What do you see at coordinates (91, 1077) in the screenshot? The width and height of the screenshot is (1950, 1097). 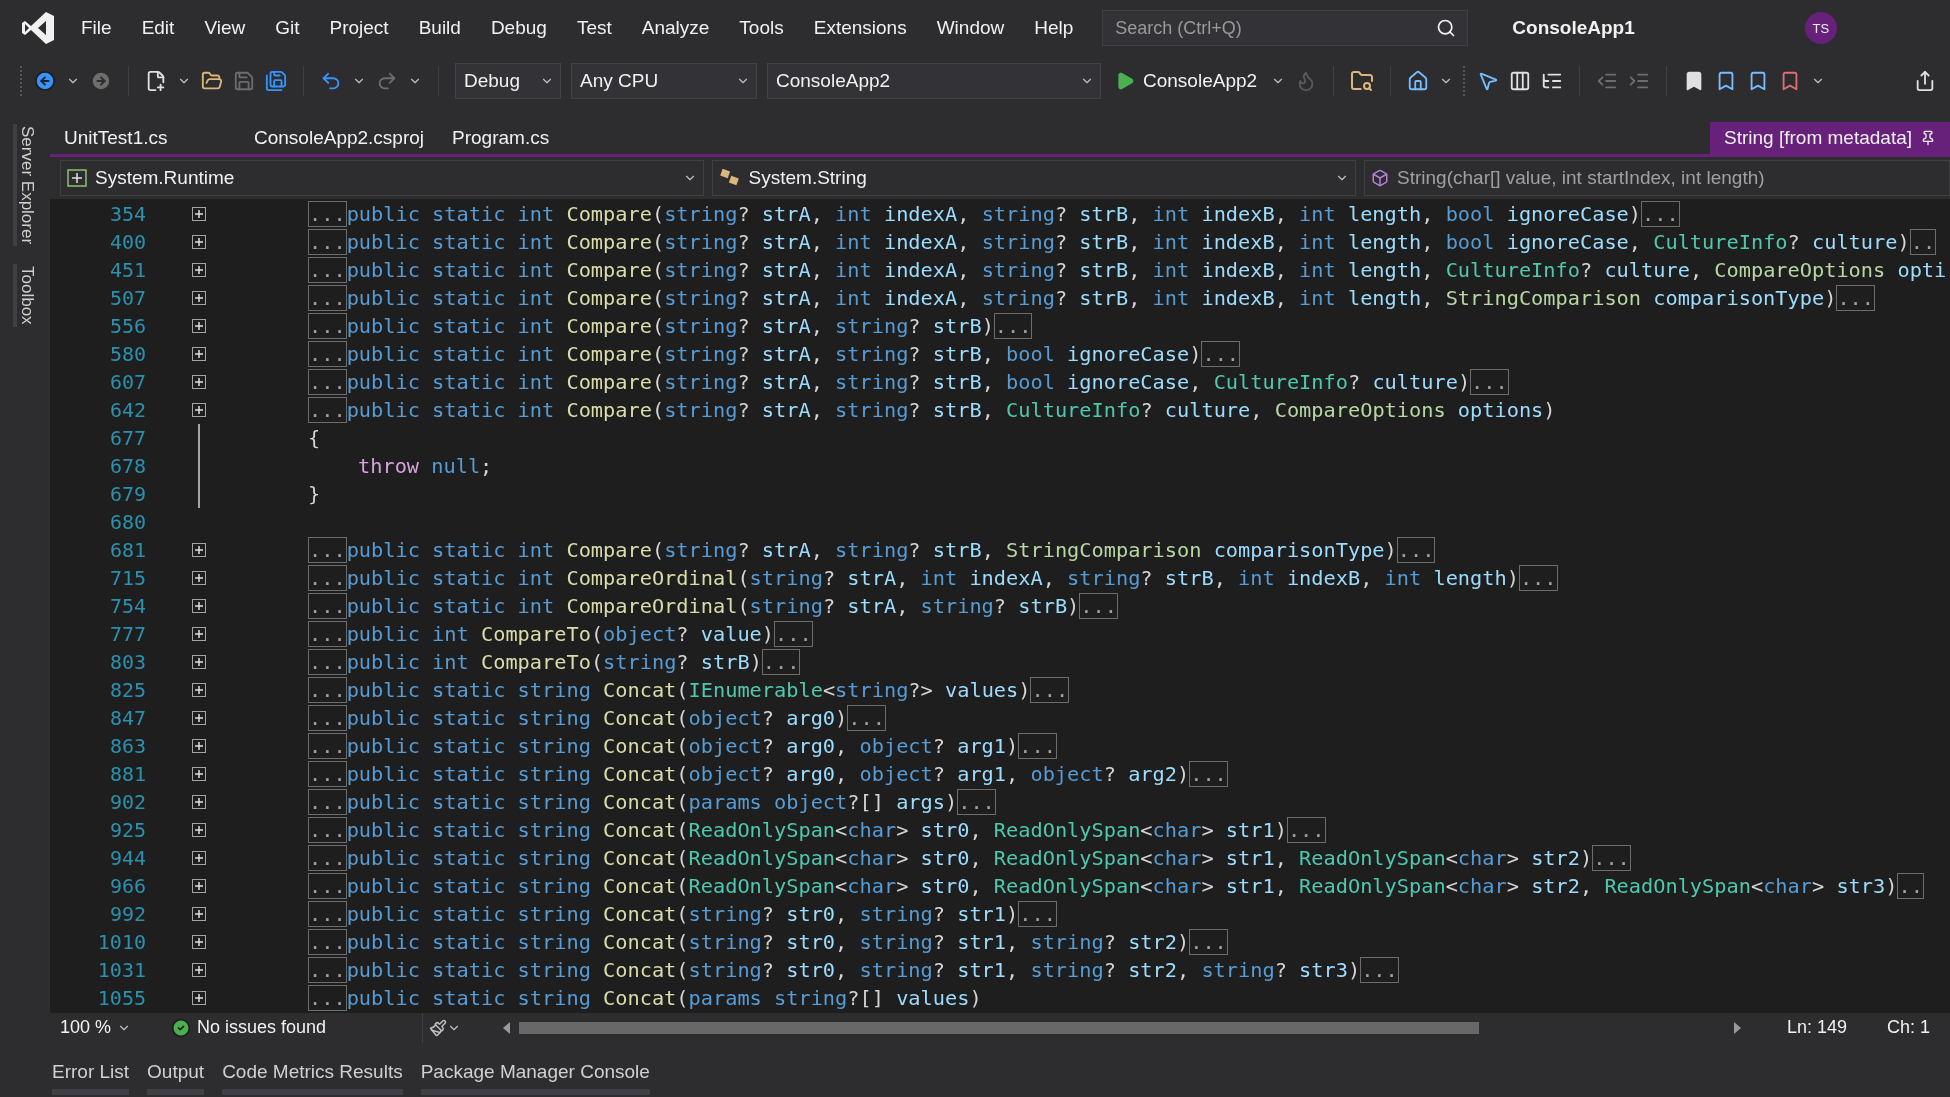 I see `tool-window-tab: Error List` at bounding box center [91, 1077].